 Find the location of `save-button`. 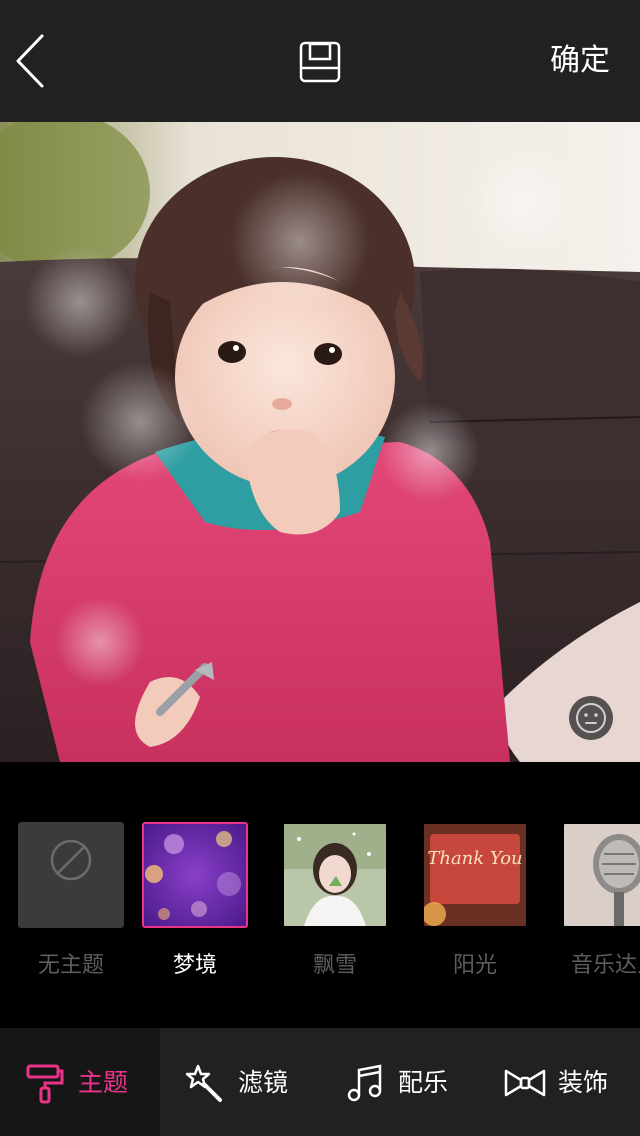

save-button is located at coordinates (320, 62).